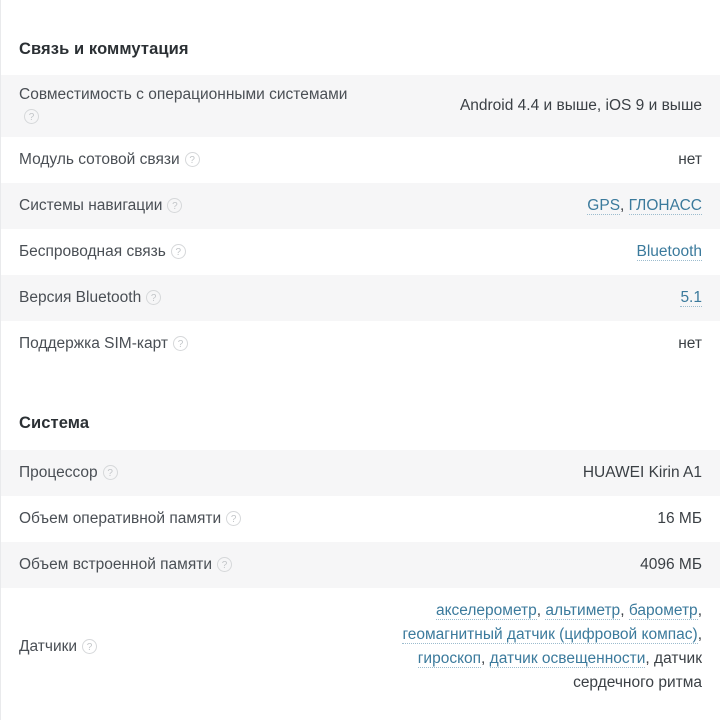  I want to click on spec-label: Беспроводная связь?, so click(102, 252).